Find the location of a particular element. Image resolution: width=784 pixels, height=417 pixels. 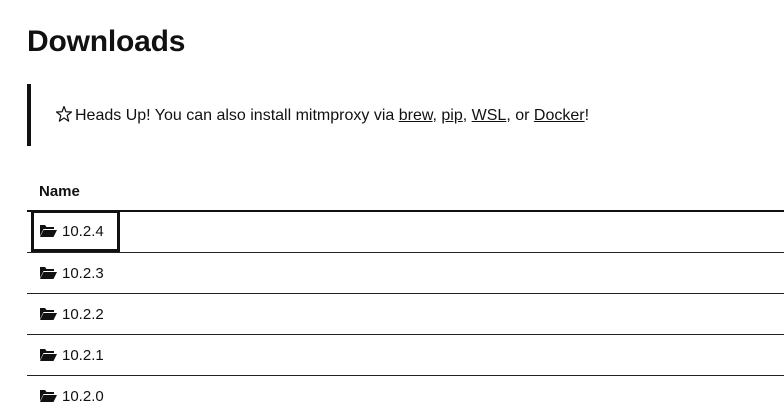

folder-link-10-2-1: 10.2.1 is located at coordinates (71, 355).